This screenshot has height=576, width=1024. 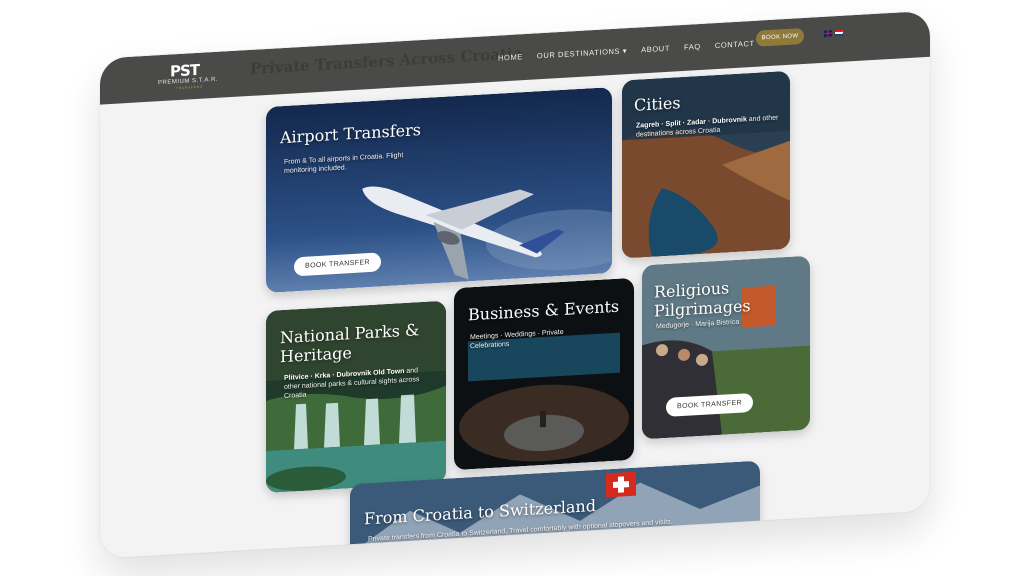 I want to click on hero-title-faded: Private Transfers Across Croatia, so click(x=386, y=61).